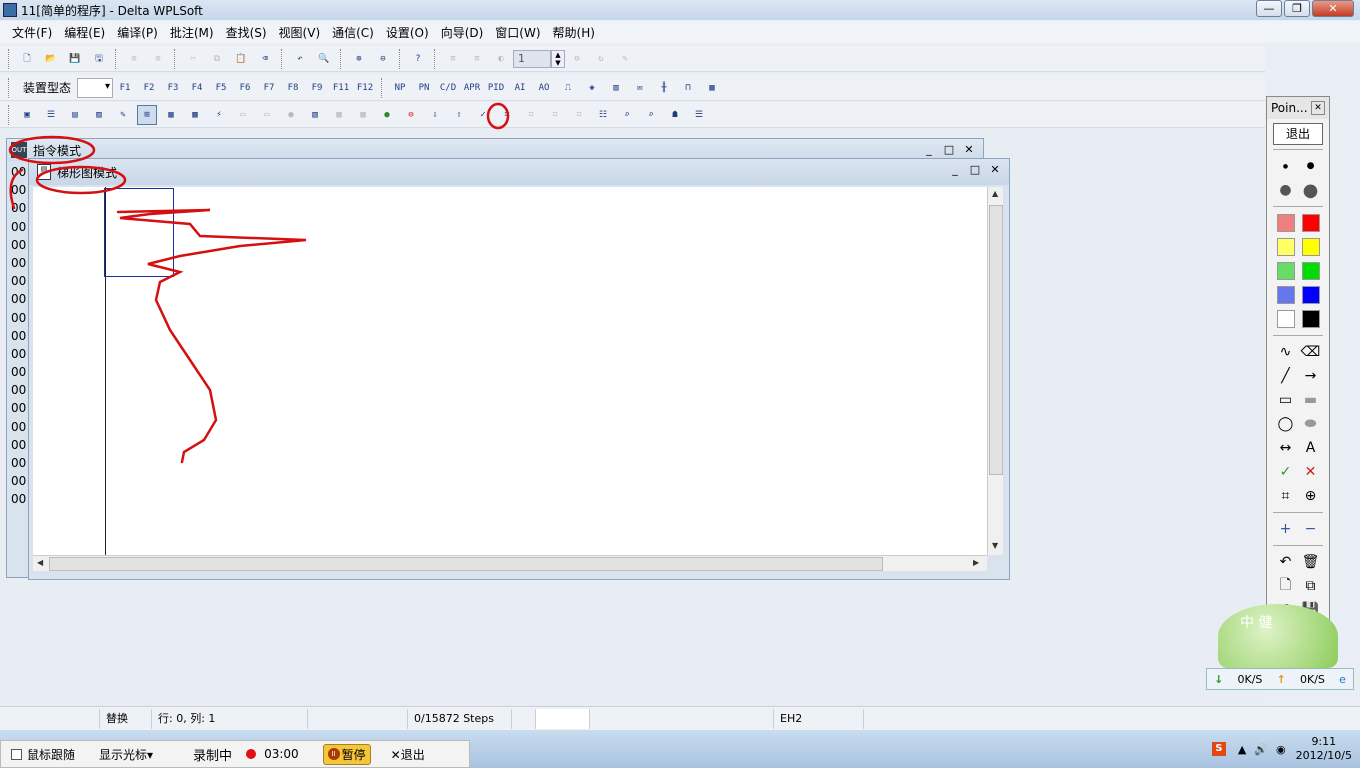 The image size is (1360, 768). Describe the element at coordinates (40, 562) in the screenshot. I see `scroll-left-icon: ◀` at that location.